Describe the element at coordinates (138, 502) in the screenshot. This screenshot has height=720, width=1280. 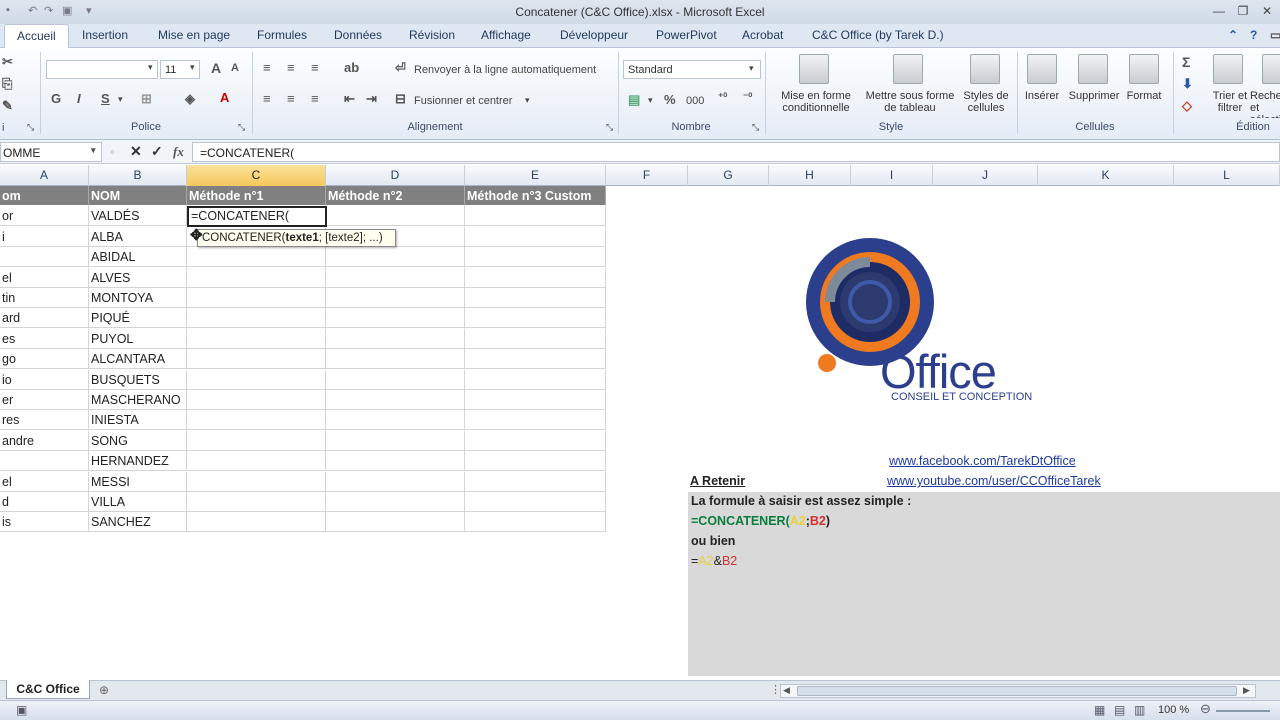
I see `table-cell: VILLA` at that location.